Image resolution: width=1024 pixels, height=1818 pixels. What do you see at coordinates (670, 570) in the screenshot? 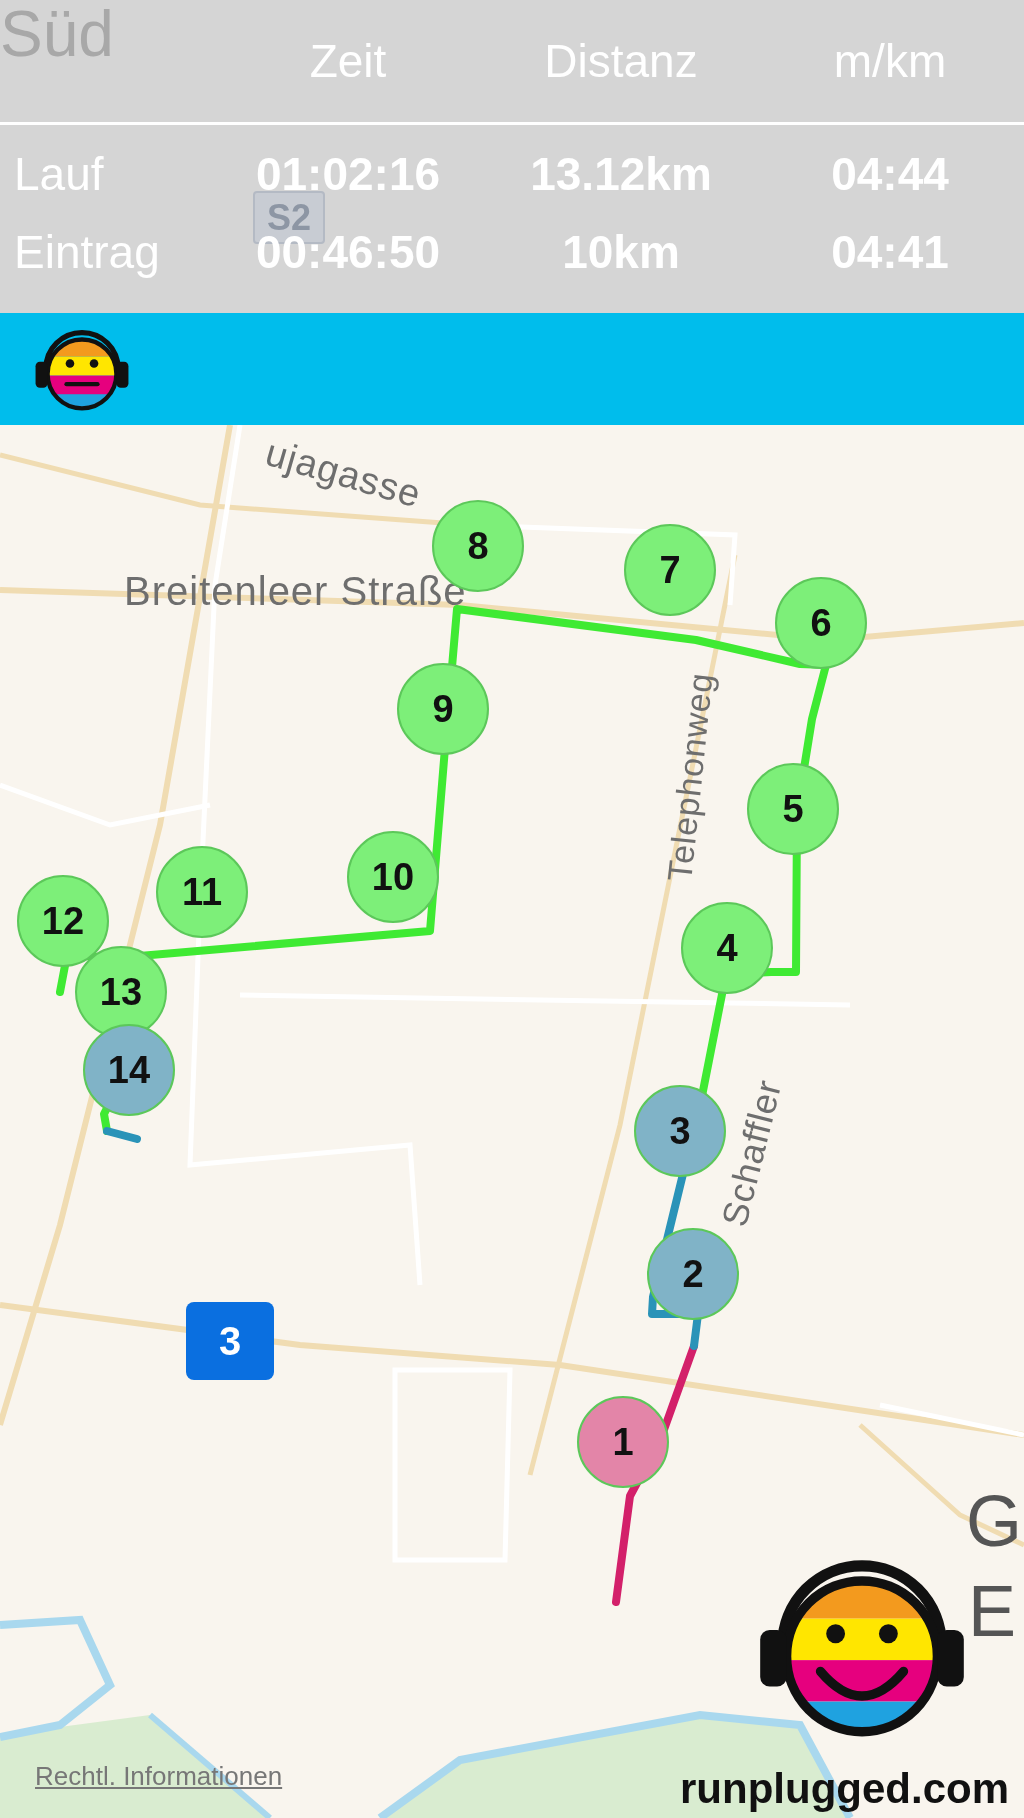
I see `route-marker: 7` at bounding box center [670, 570].